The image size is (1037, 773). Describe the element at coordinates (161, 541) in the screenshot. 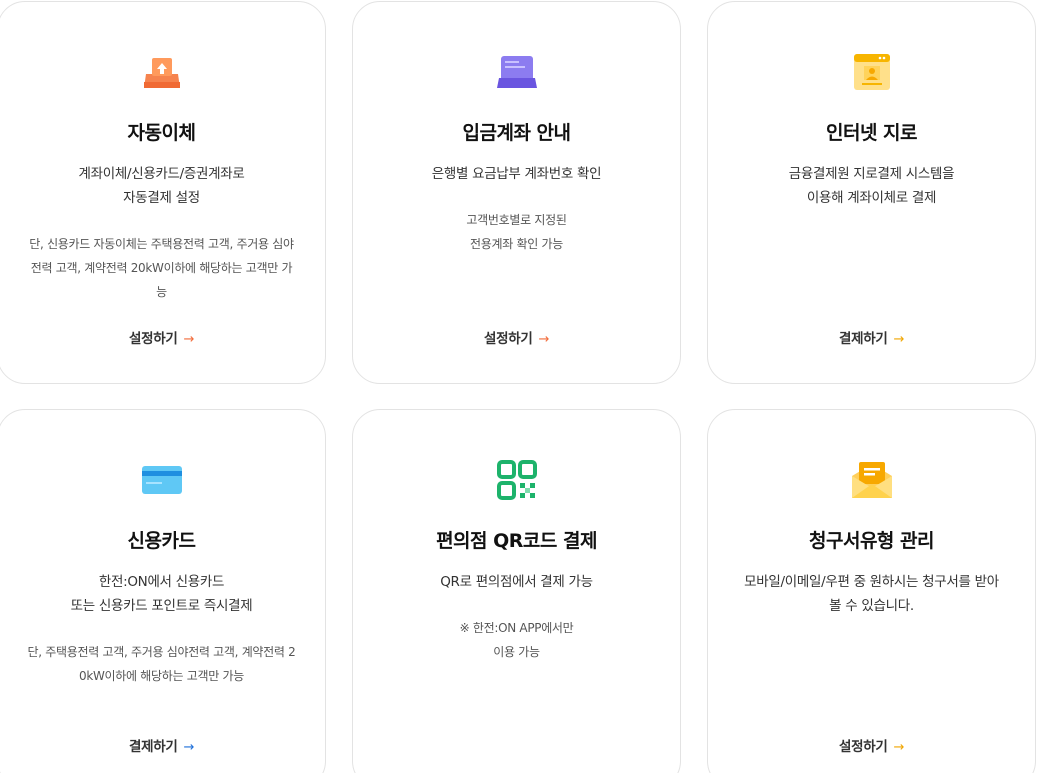

I see `card-title: 신용카드` at that location.